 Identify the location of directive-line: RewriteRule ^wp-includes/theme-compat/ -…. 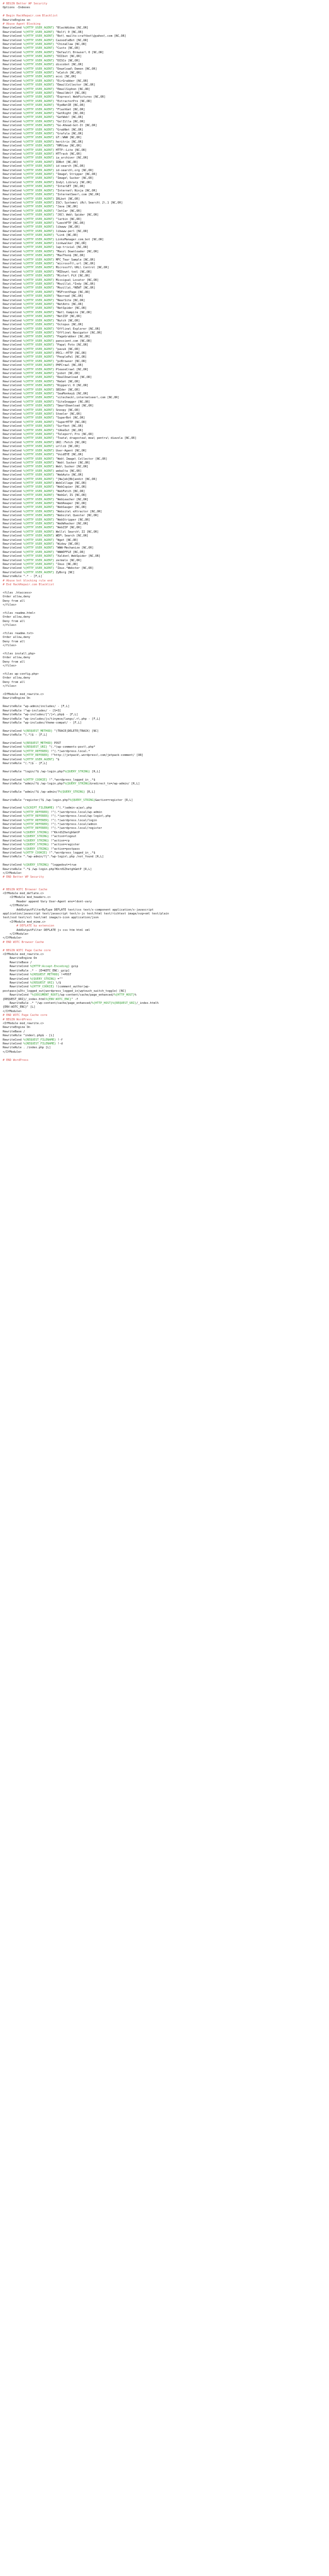
(42, 723).